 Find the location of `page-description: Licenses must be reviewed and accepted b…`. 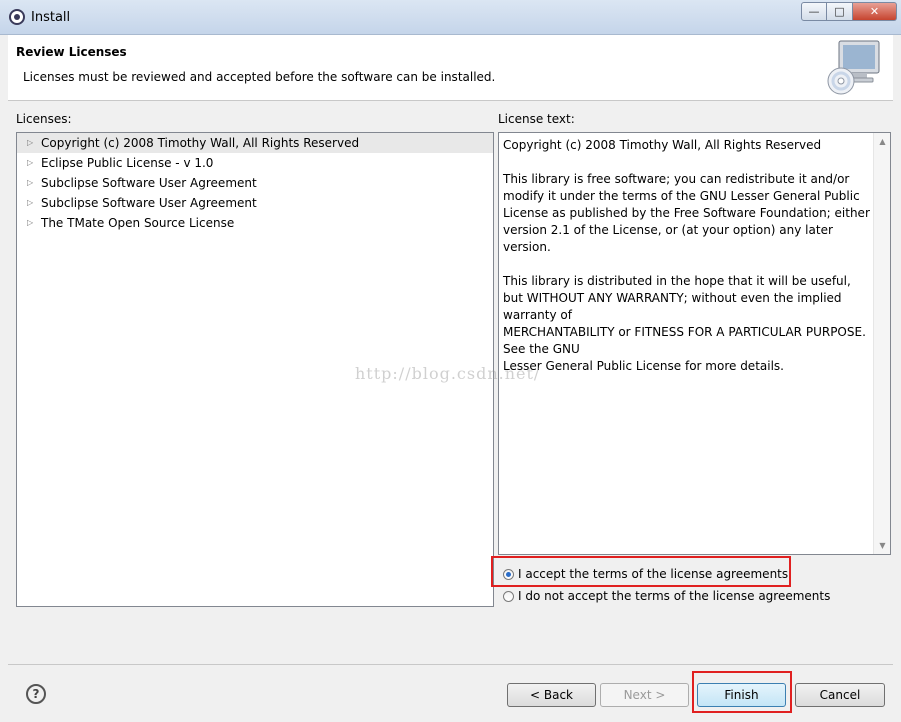

page-description: Licenses must be reviewed and accepted b… is located at coordinates (259, 77).